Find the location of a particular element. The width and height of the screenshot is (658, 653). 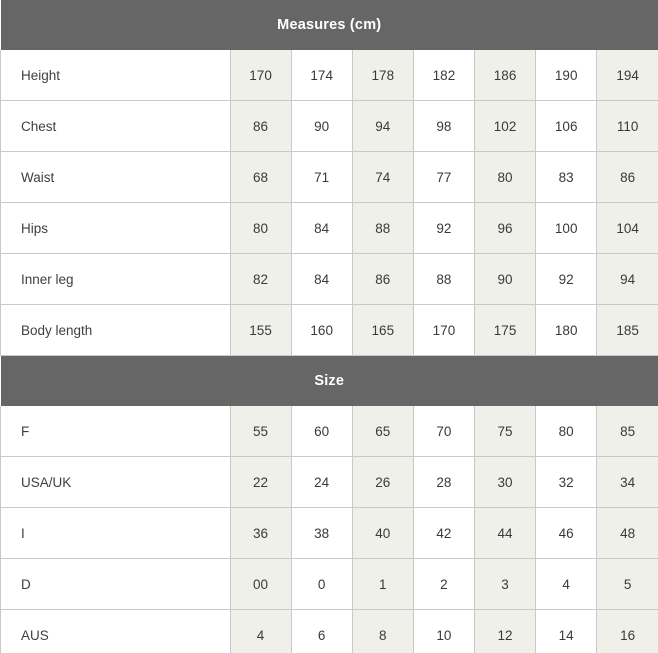

data-cell: 70 is located at coordinates (444, 431).